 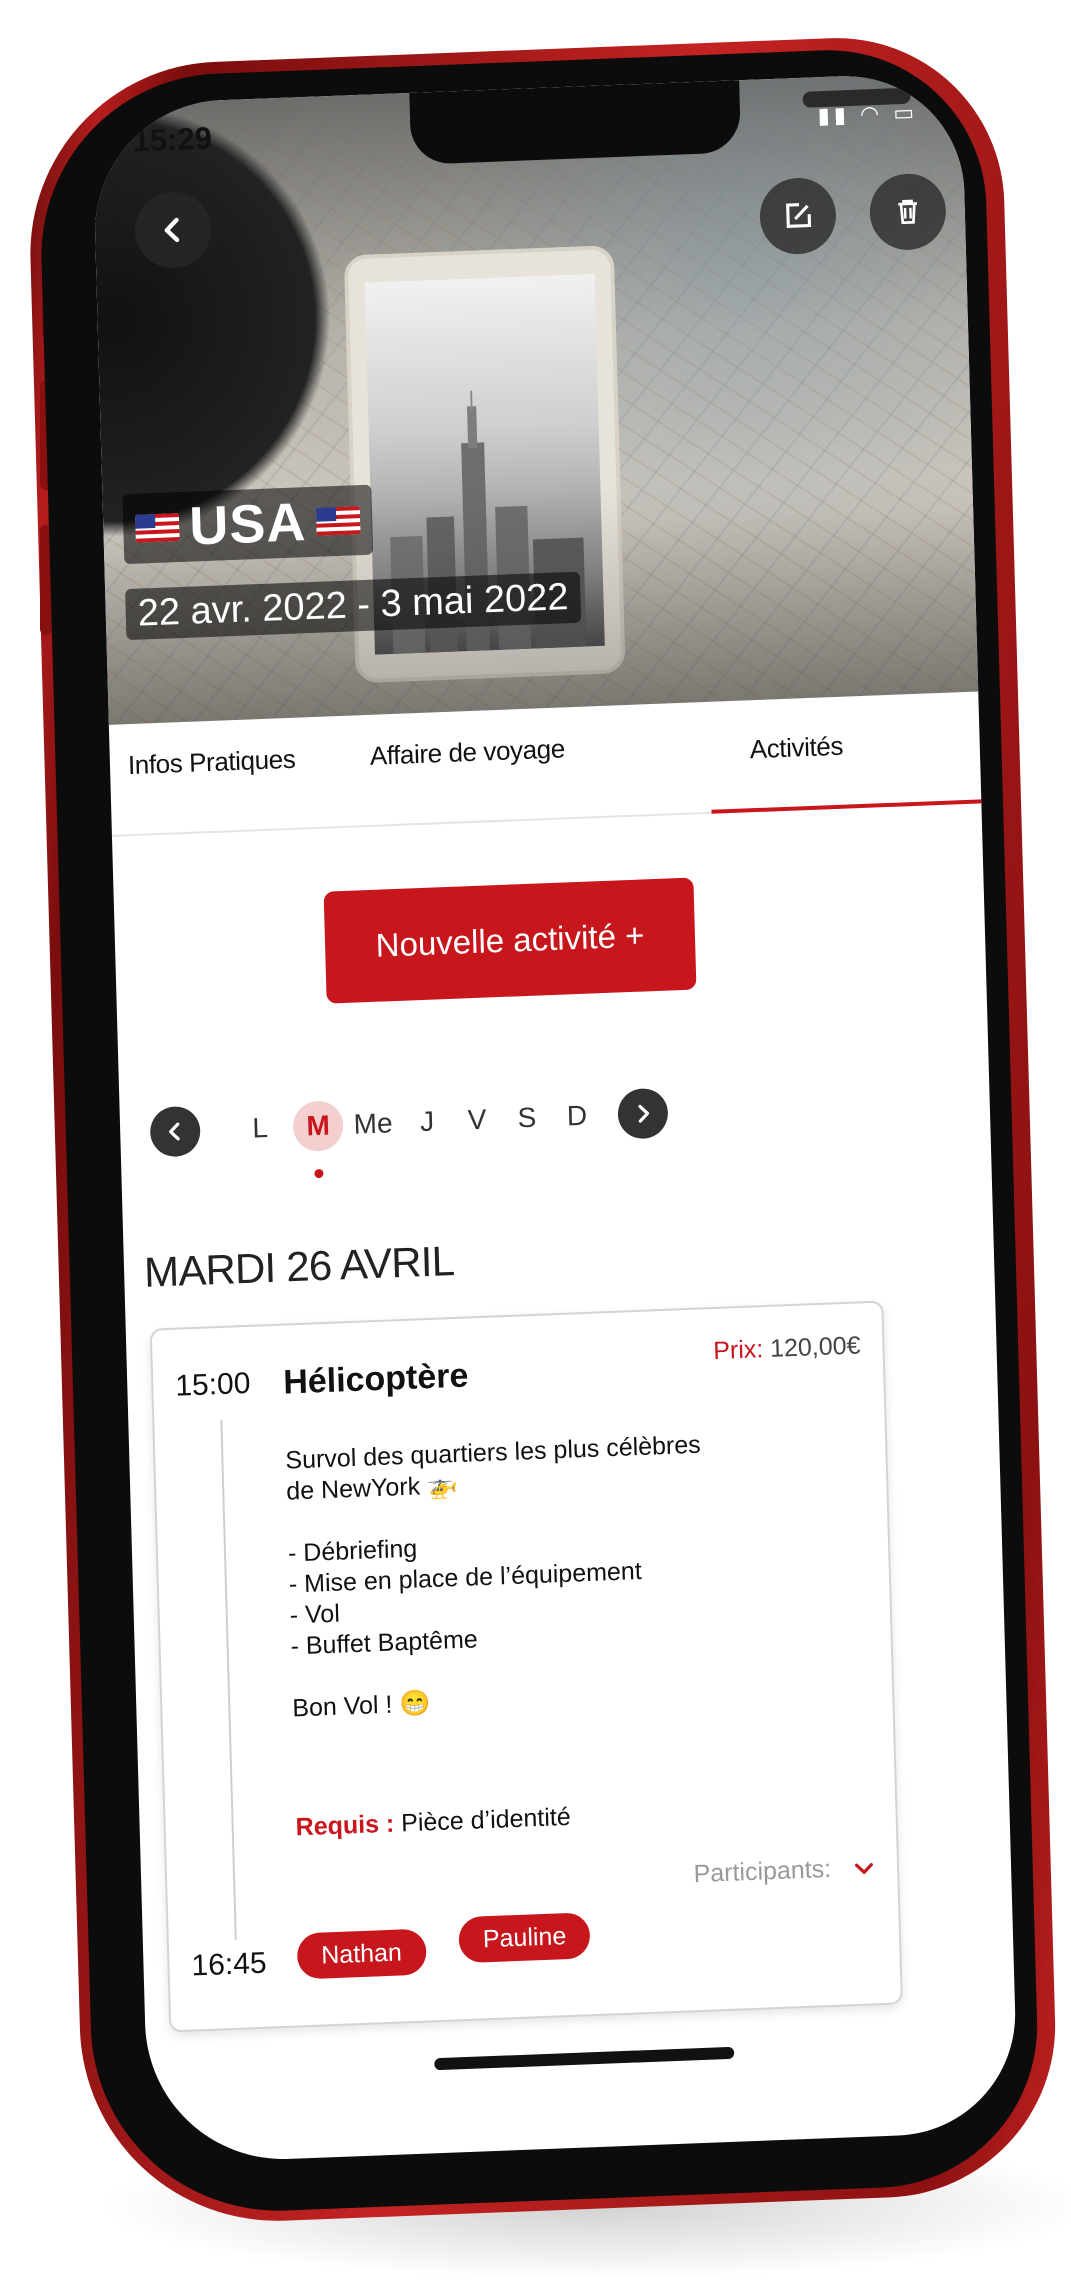 I want to click on day-monday: L, so click(x=259, y=1128).